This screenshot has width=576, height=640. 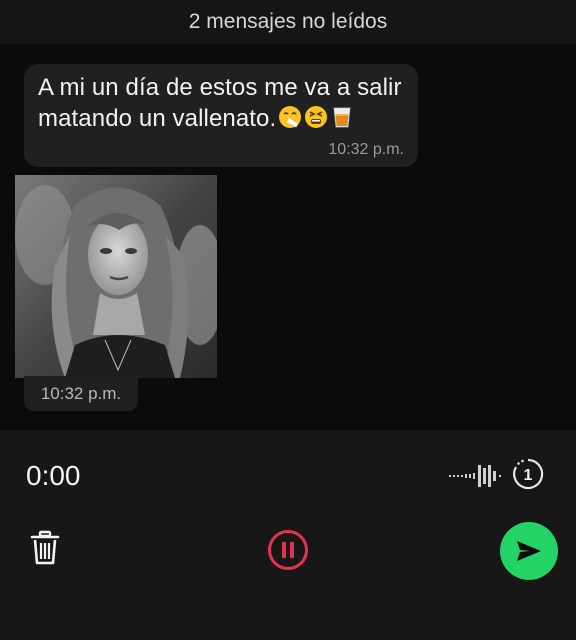 I want to click on image-message, so click(x=116, y=276).